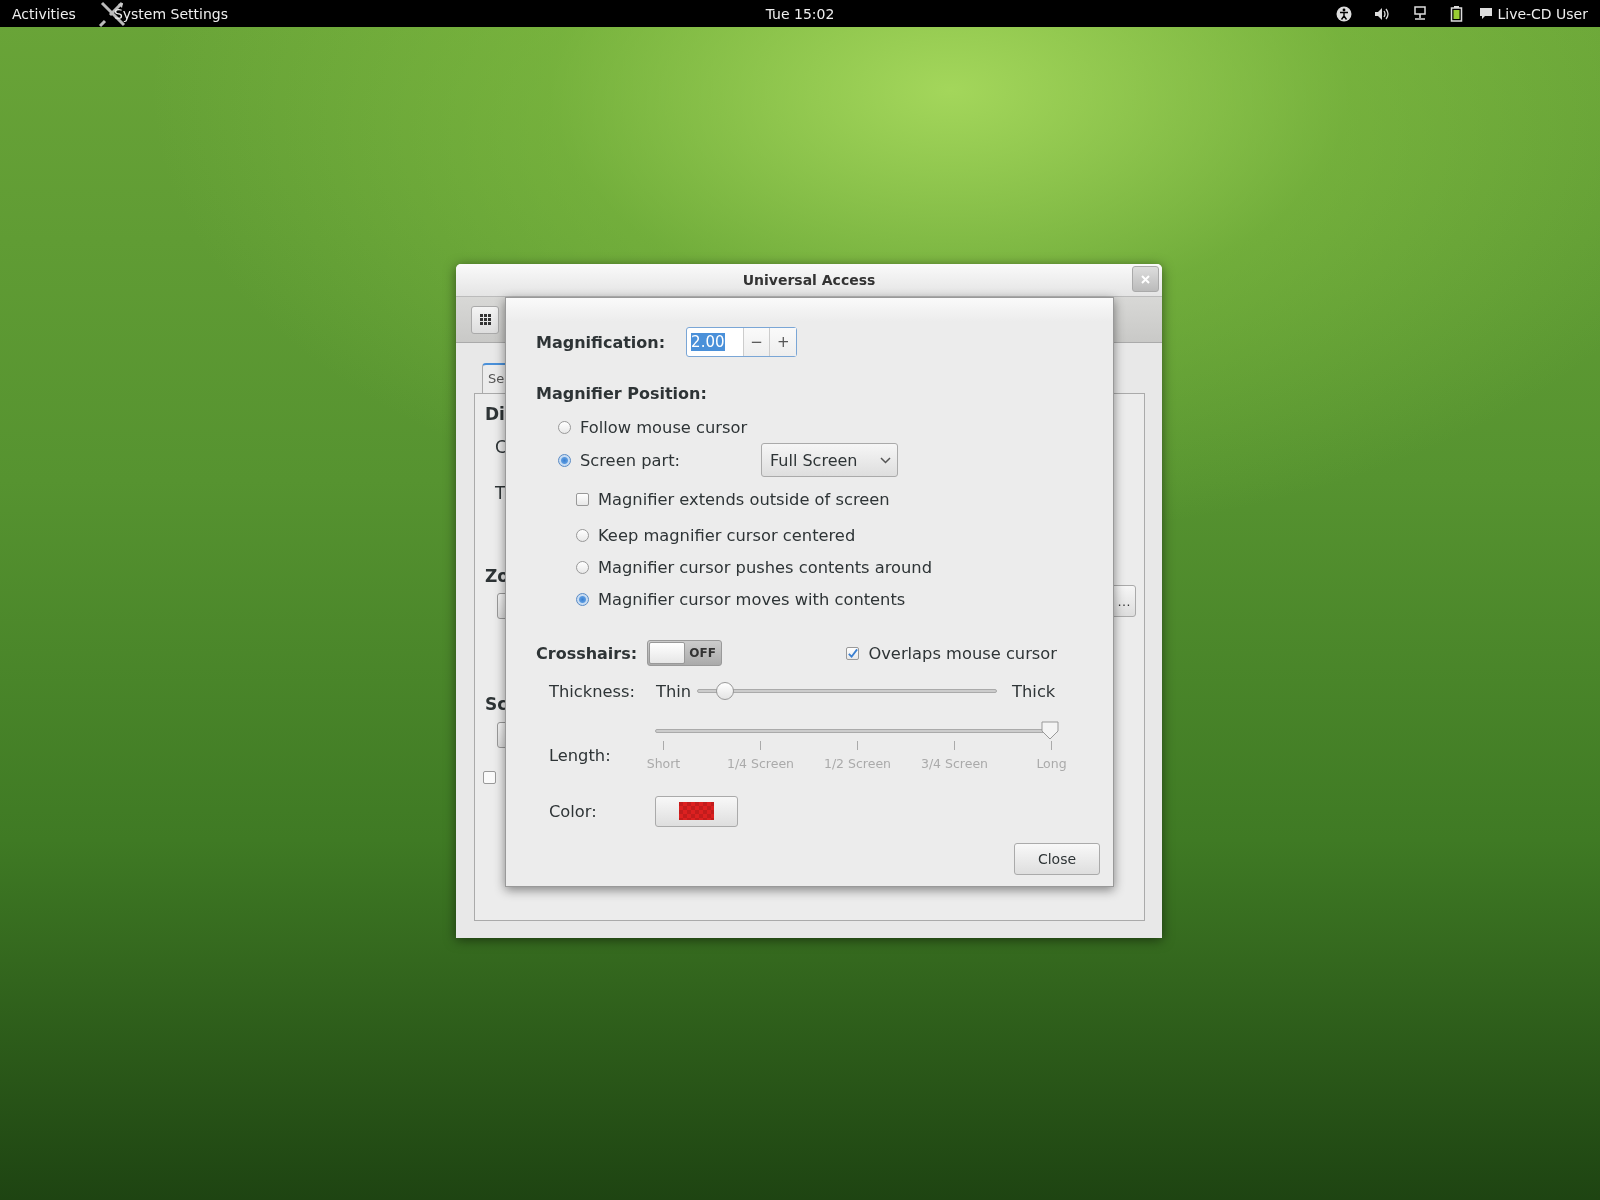 Image resolution: width=1600 pixels, height=1200 pixels. Describe the element at coordinates (496, 704) in the screenshot. I see `section-heading: Sc` at that location.